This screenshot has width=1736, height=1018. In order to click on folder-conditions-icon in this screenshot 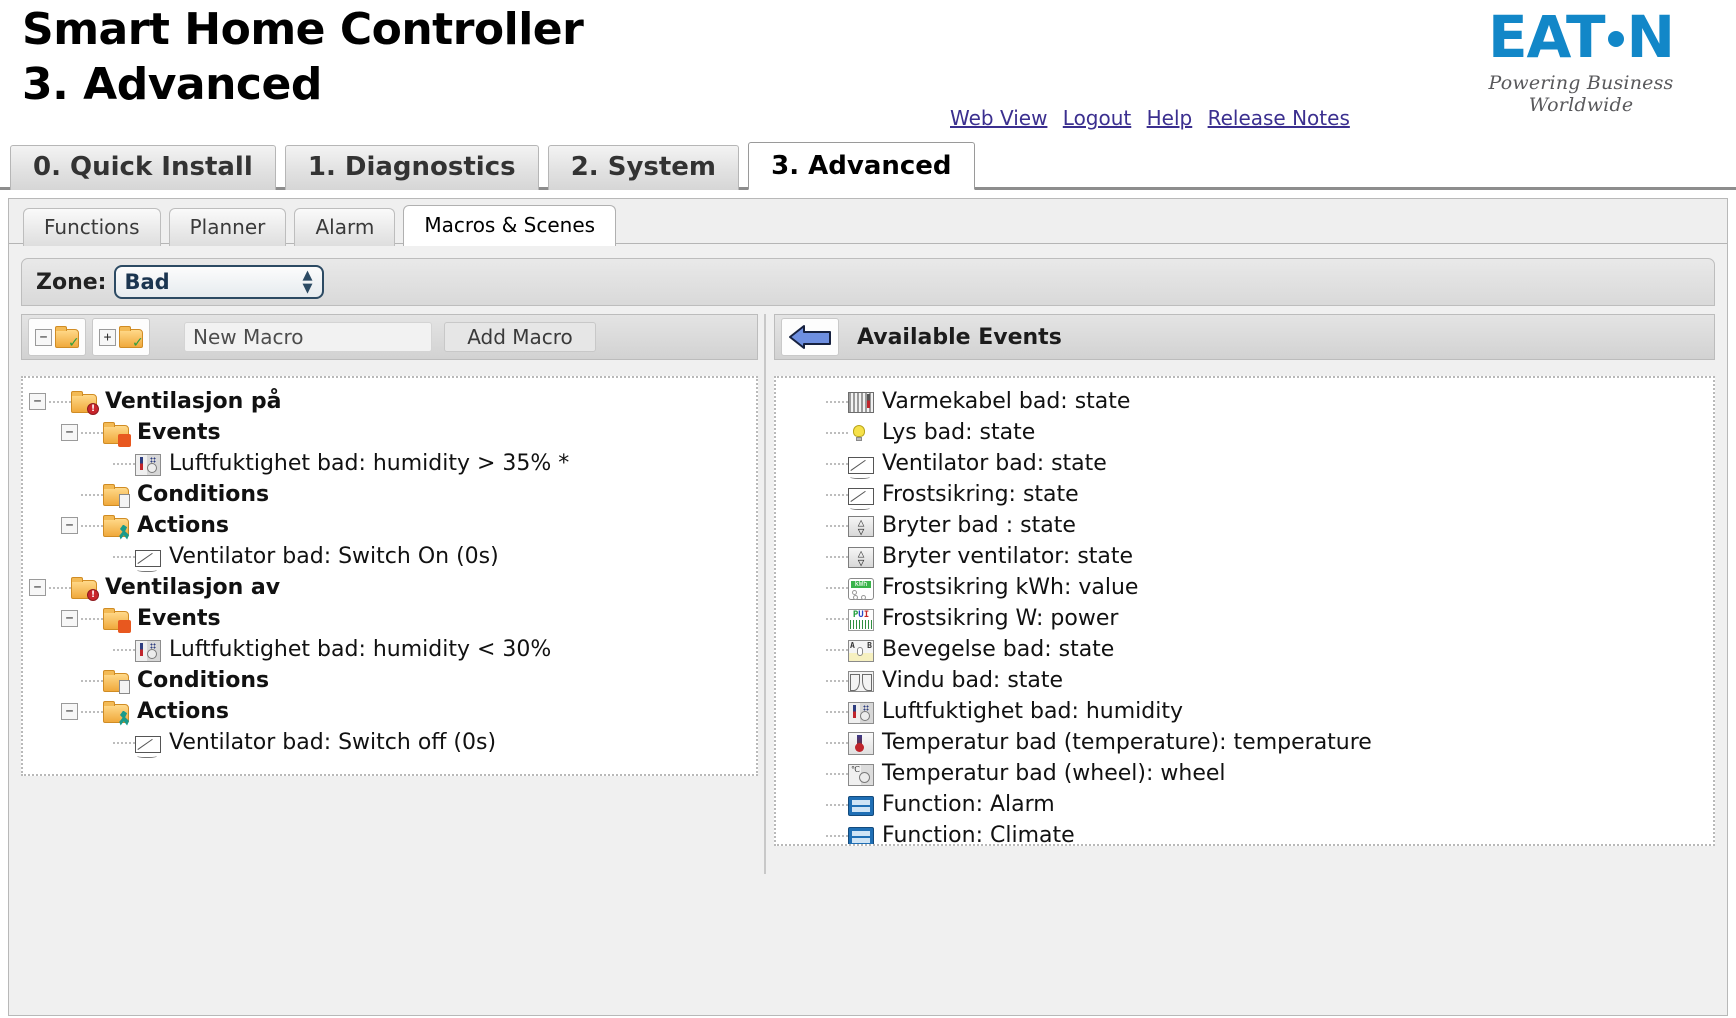, I will do `click(116, 495)`.